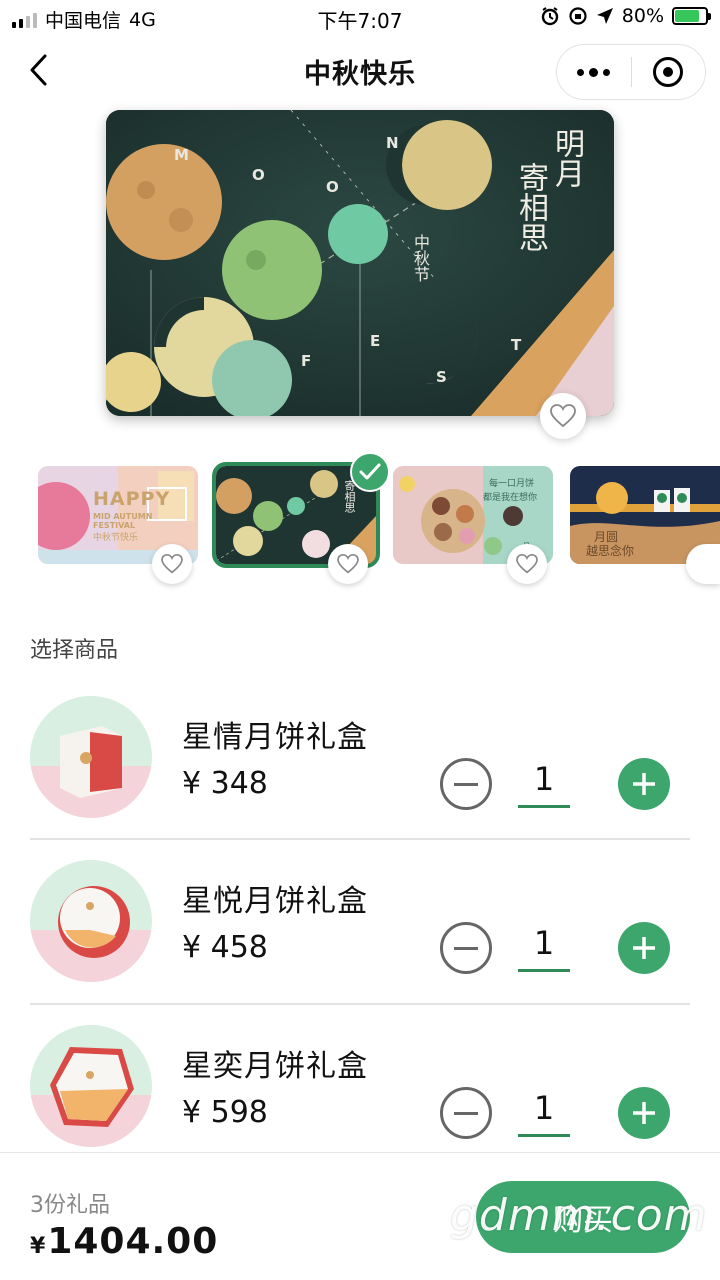  I want to click on product-name: 星奕月饼礼盒, so click(275, 1066).